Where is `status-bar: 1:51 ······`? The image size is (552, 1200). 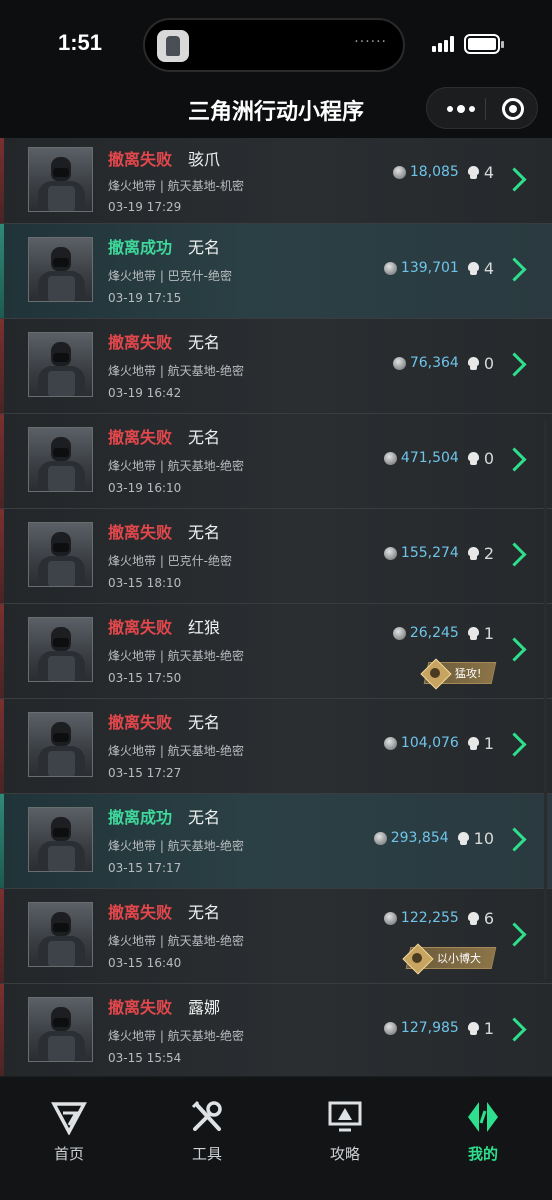 status-bar: 1:51 ······ is located at coordinates (276, 45).